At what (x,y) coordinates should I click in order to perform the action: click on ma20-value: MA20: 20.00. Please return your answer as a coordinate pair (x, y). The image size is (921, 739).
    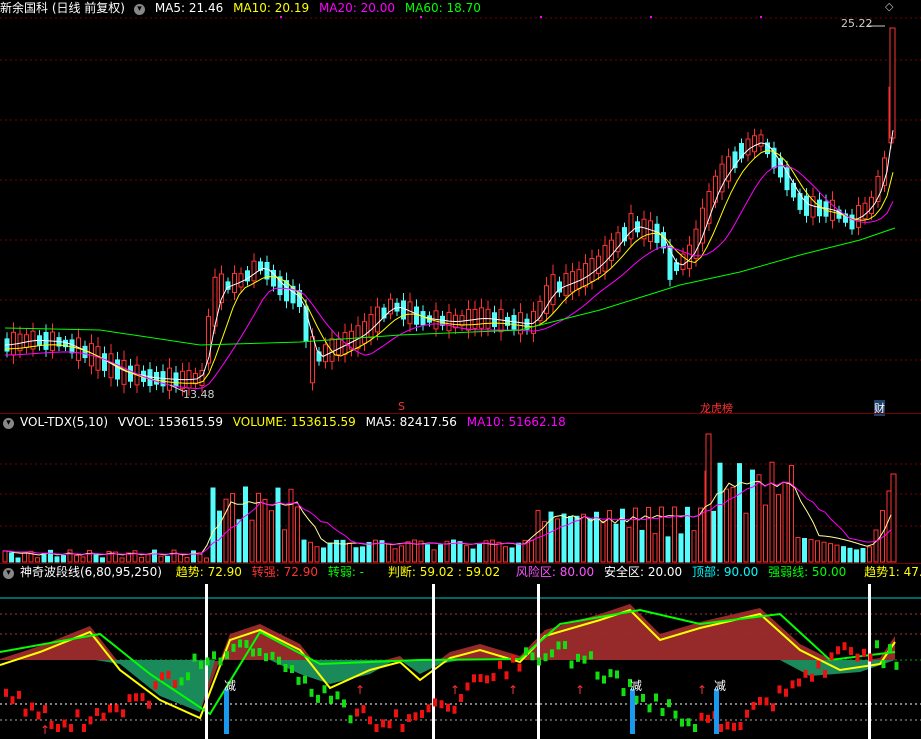
    Looking at the image, I should click on (356, 8).